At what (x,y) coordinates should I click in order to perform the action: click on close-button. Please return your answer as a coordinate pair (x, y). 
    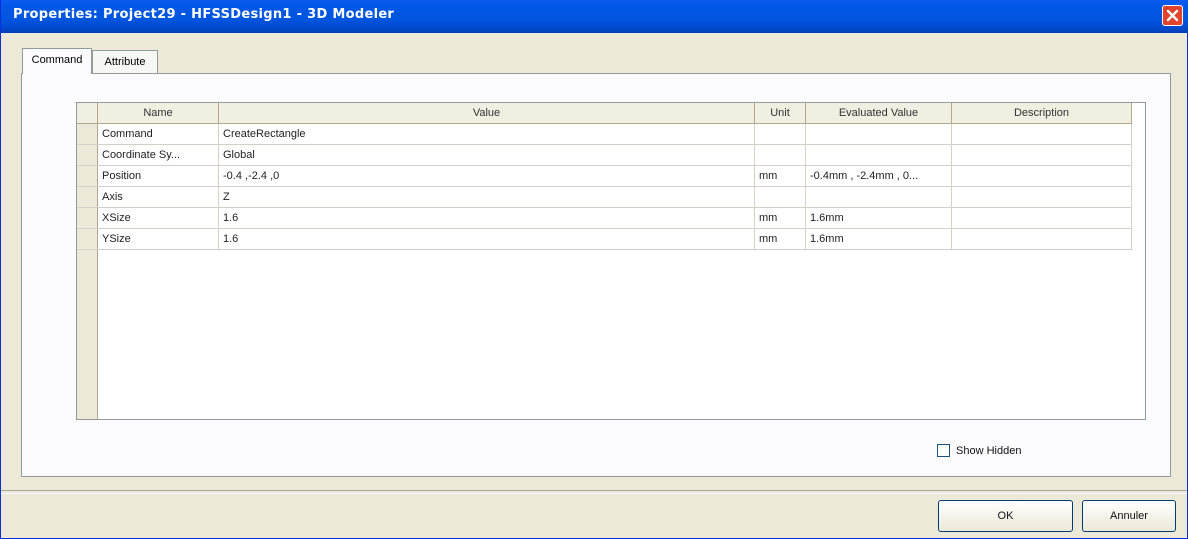
    Looking at the image, I should click on (1172, 15).